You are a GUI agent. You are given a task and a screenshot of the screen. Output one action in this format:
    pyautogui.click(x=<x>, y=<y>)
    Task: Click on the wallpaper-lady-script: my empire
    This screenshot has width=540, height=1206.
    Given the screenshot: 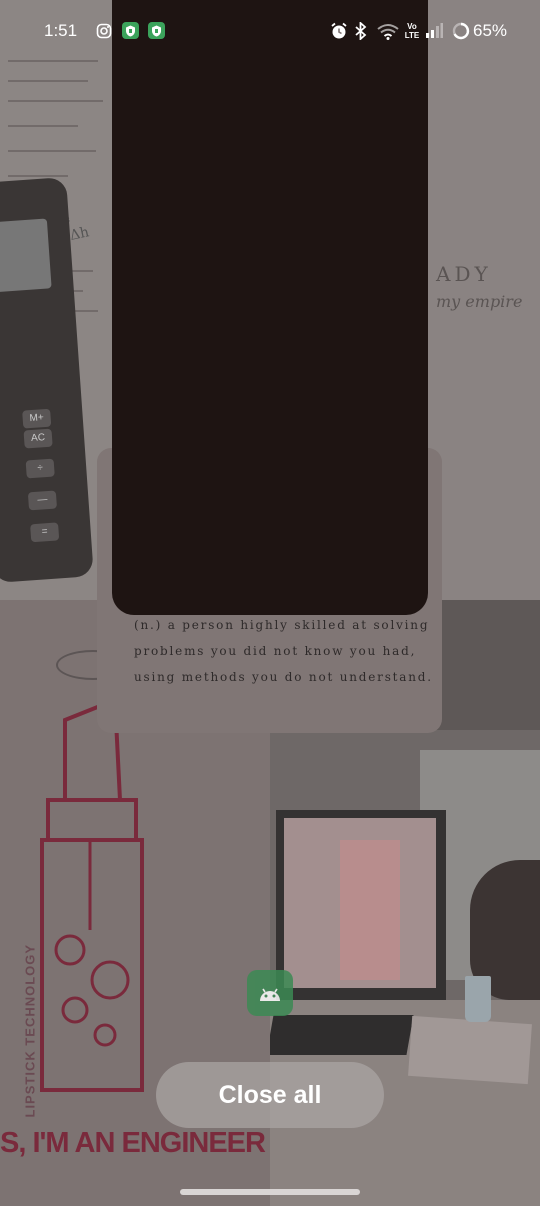 What is the action you would take?
    pyautogui.click(x=479, y=301)
    